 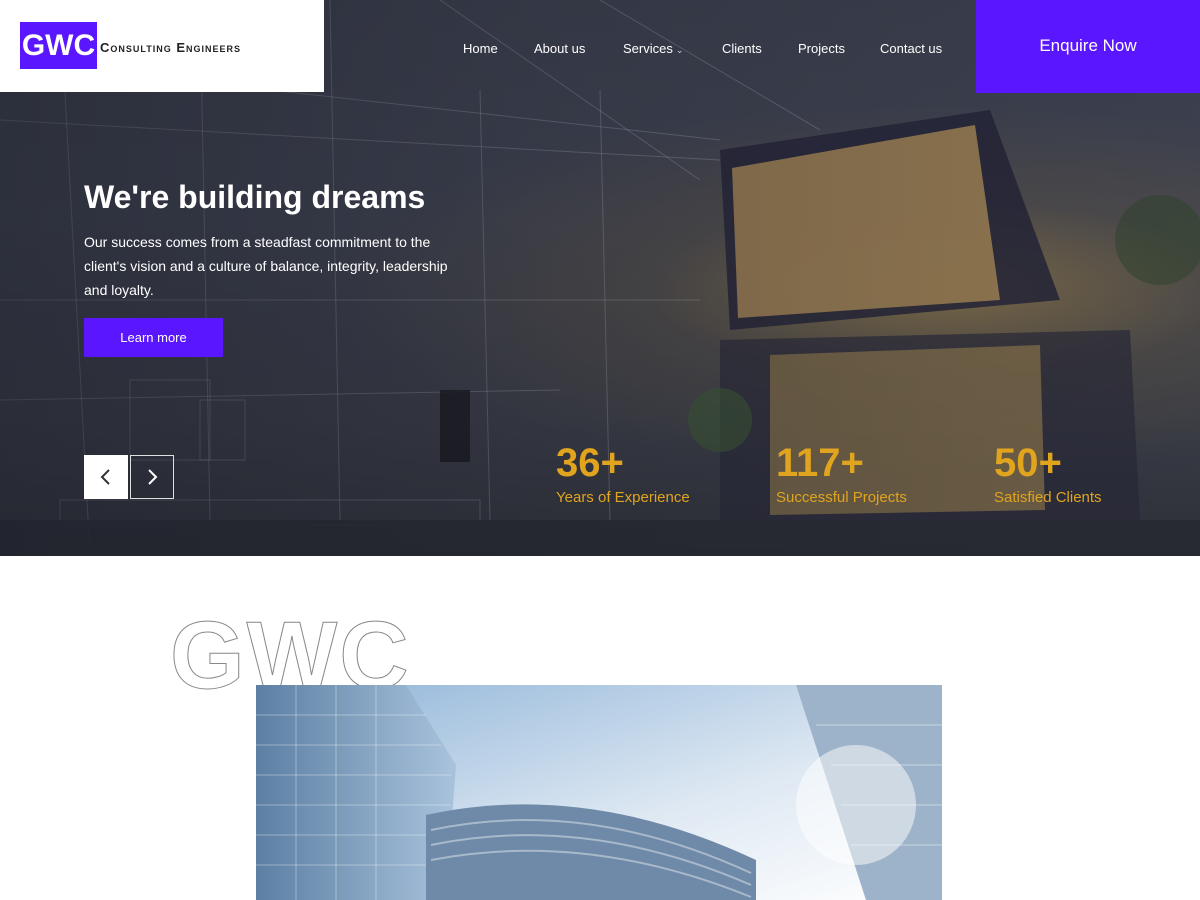 I want to click on chevron-right-icon, so click(x=153, y=477).